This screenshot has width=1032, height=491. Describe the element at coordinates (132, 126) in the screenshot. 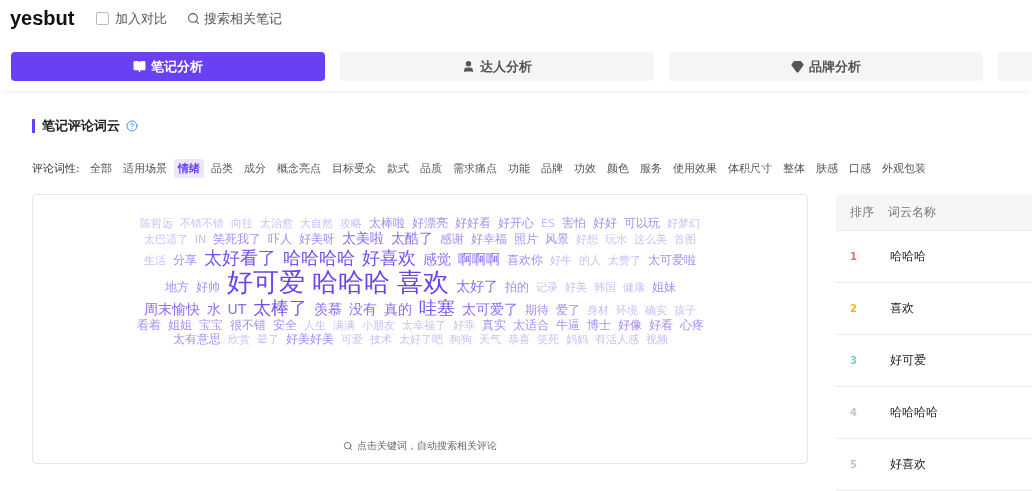

I see `help-icon` at that location.